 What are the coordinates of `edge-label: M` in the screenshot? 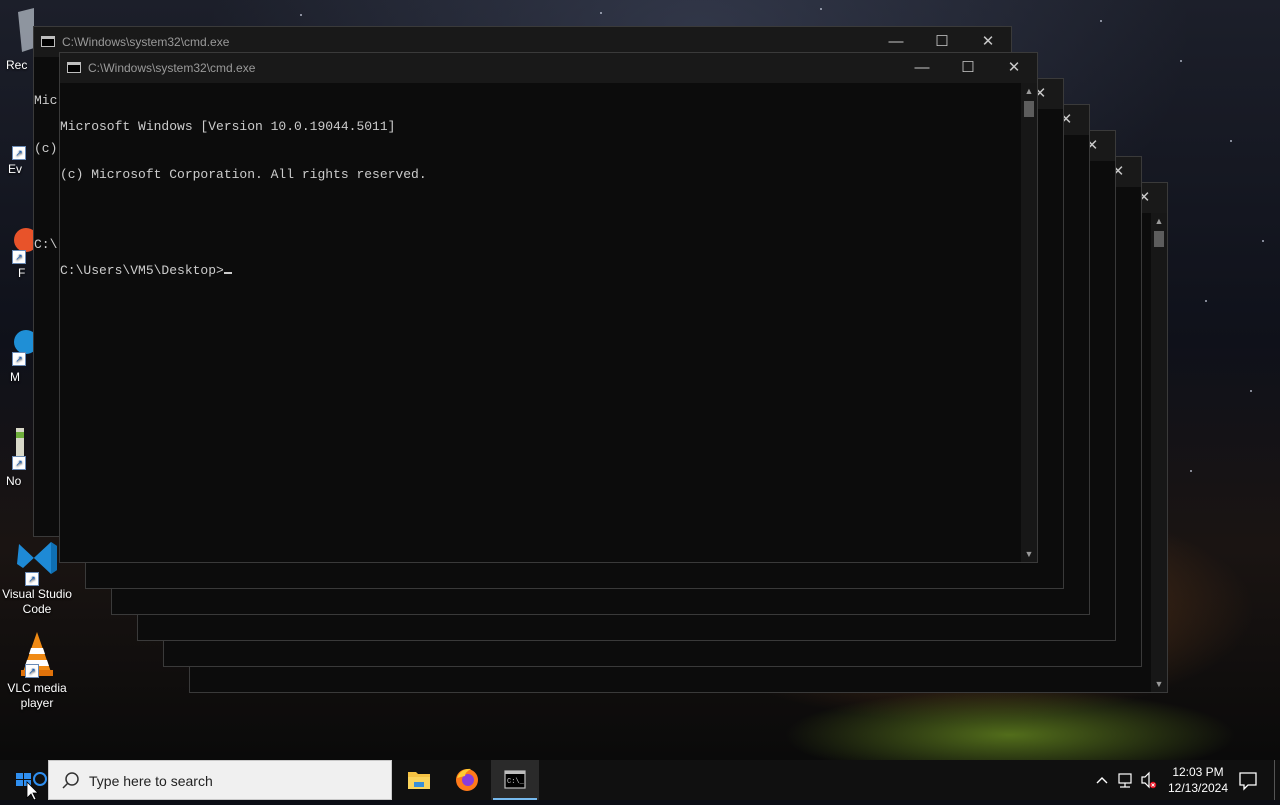 It's located at (15, 377).